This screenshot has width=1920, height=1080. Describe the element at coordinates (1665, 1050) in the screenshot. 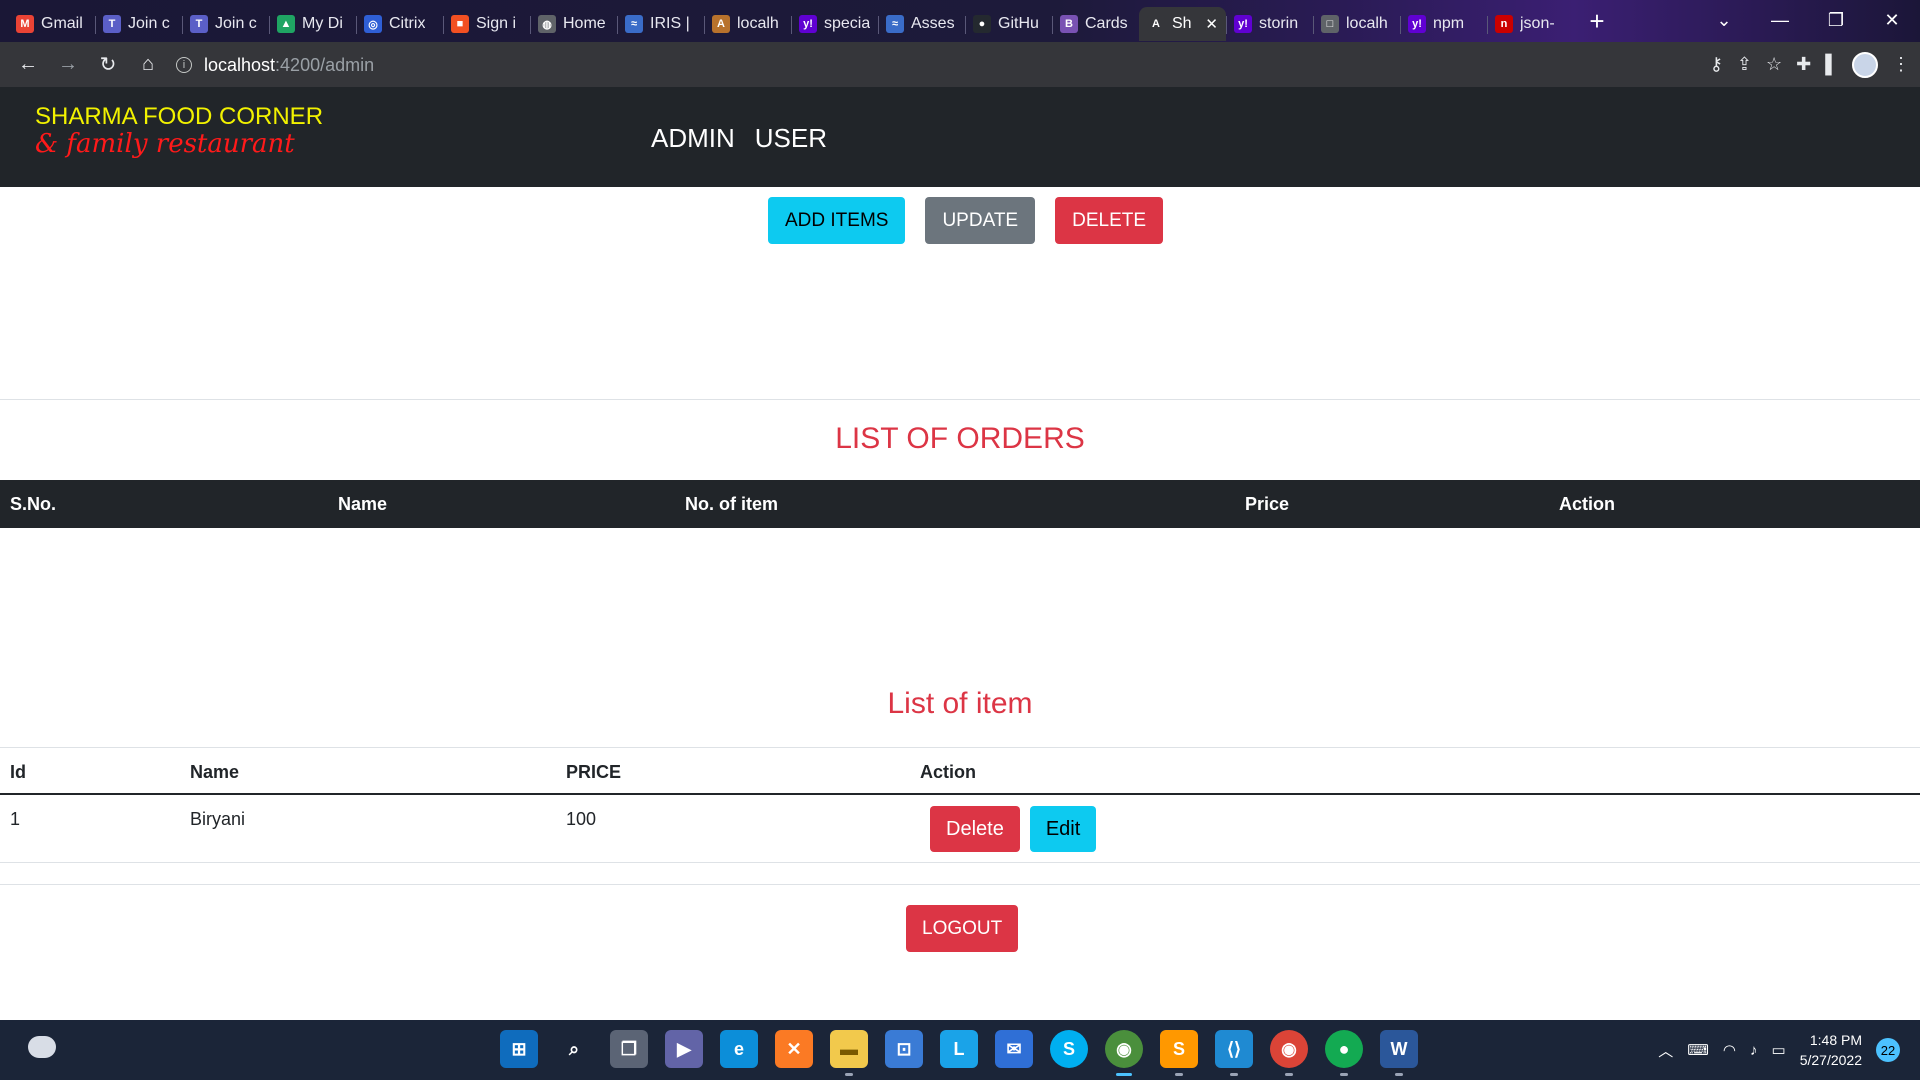

I see `chevron-up-icon: ︿` at that location.